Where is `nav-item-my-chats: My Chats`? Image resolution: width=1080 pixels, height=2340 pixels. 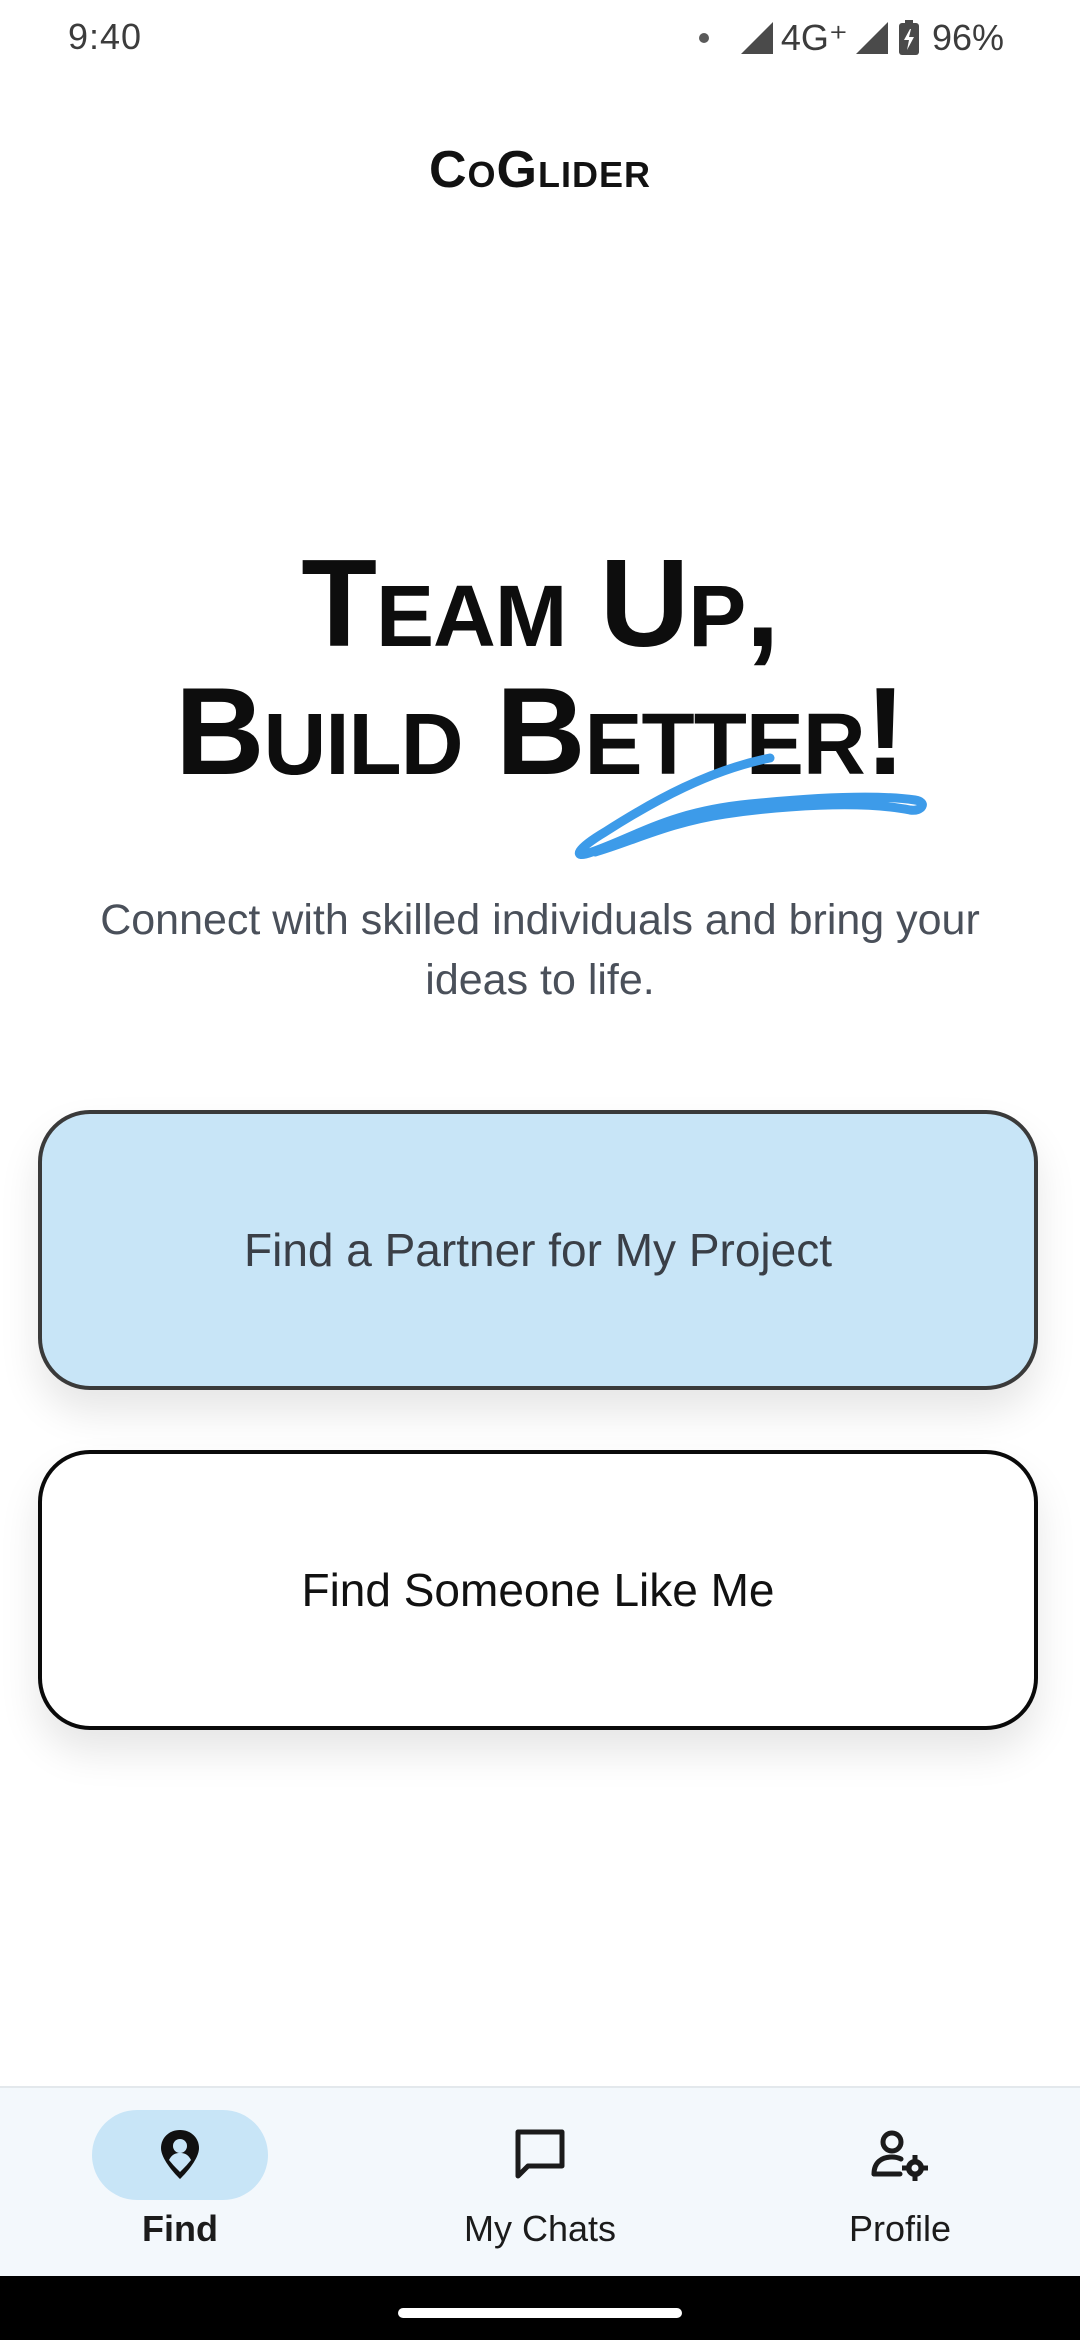
nav-item-my-chats: My Chats is located at coordinates (540, 2183).